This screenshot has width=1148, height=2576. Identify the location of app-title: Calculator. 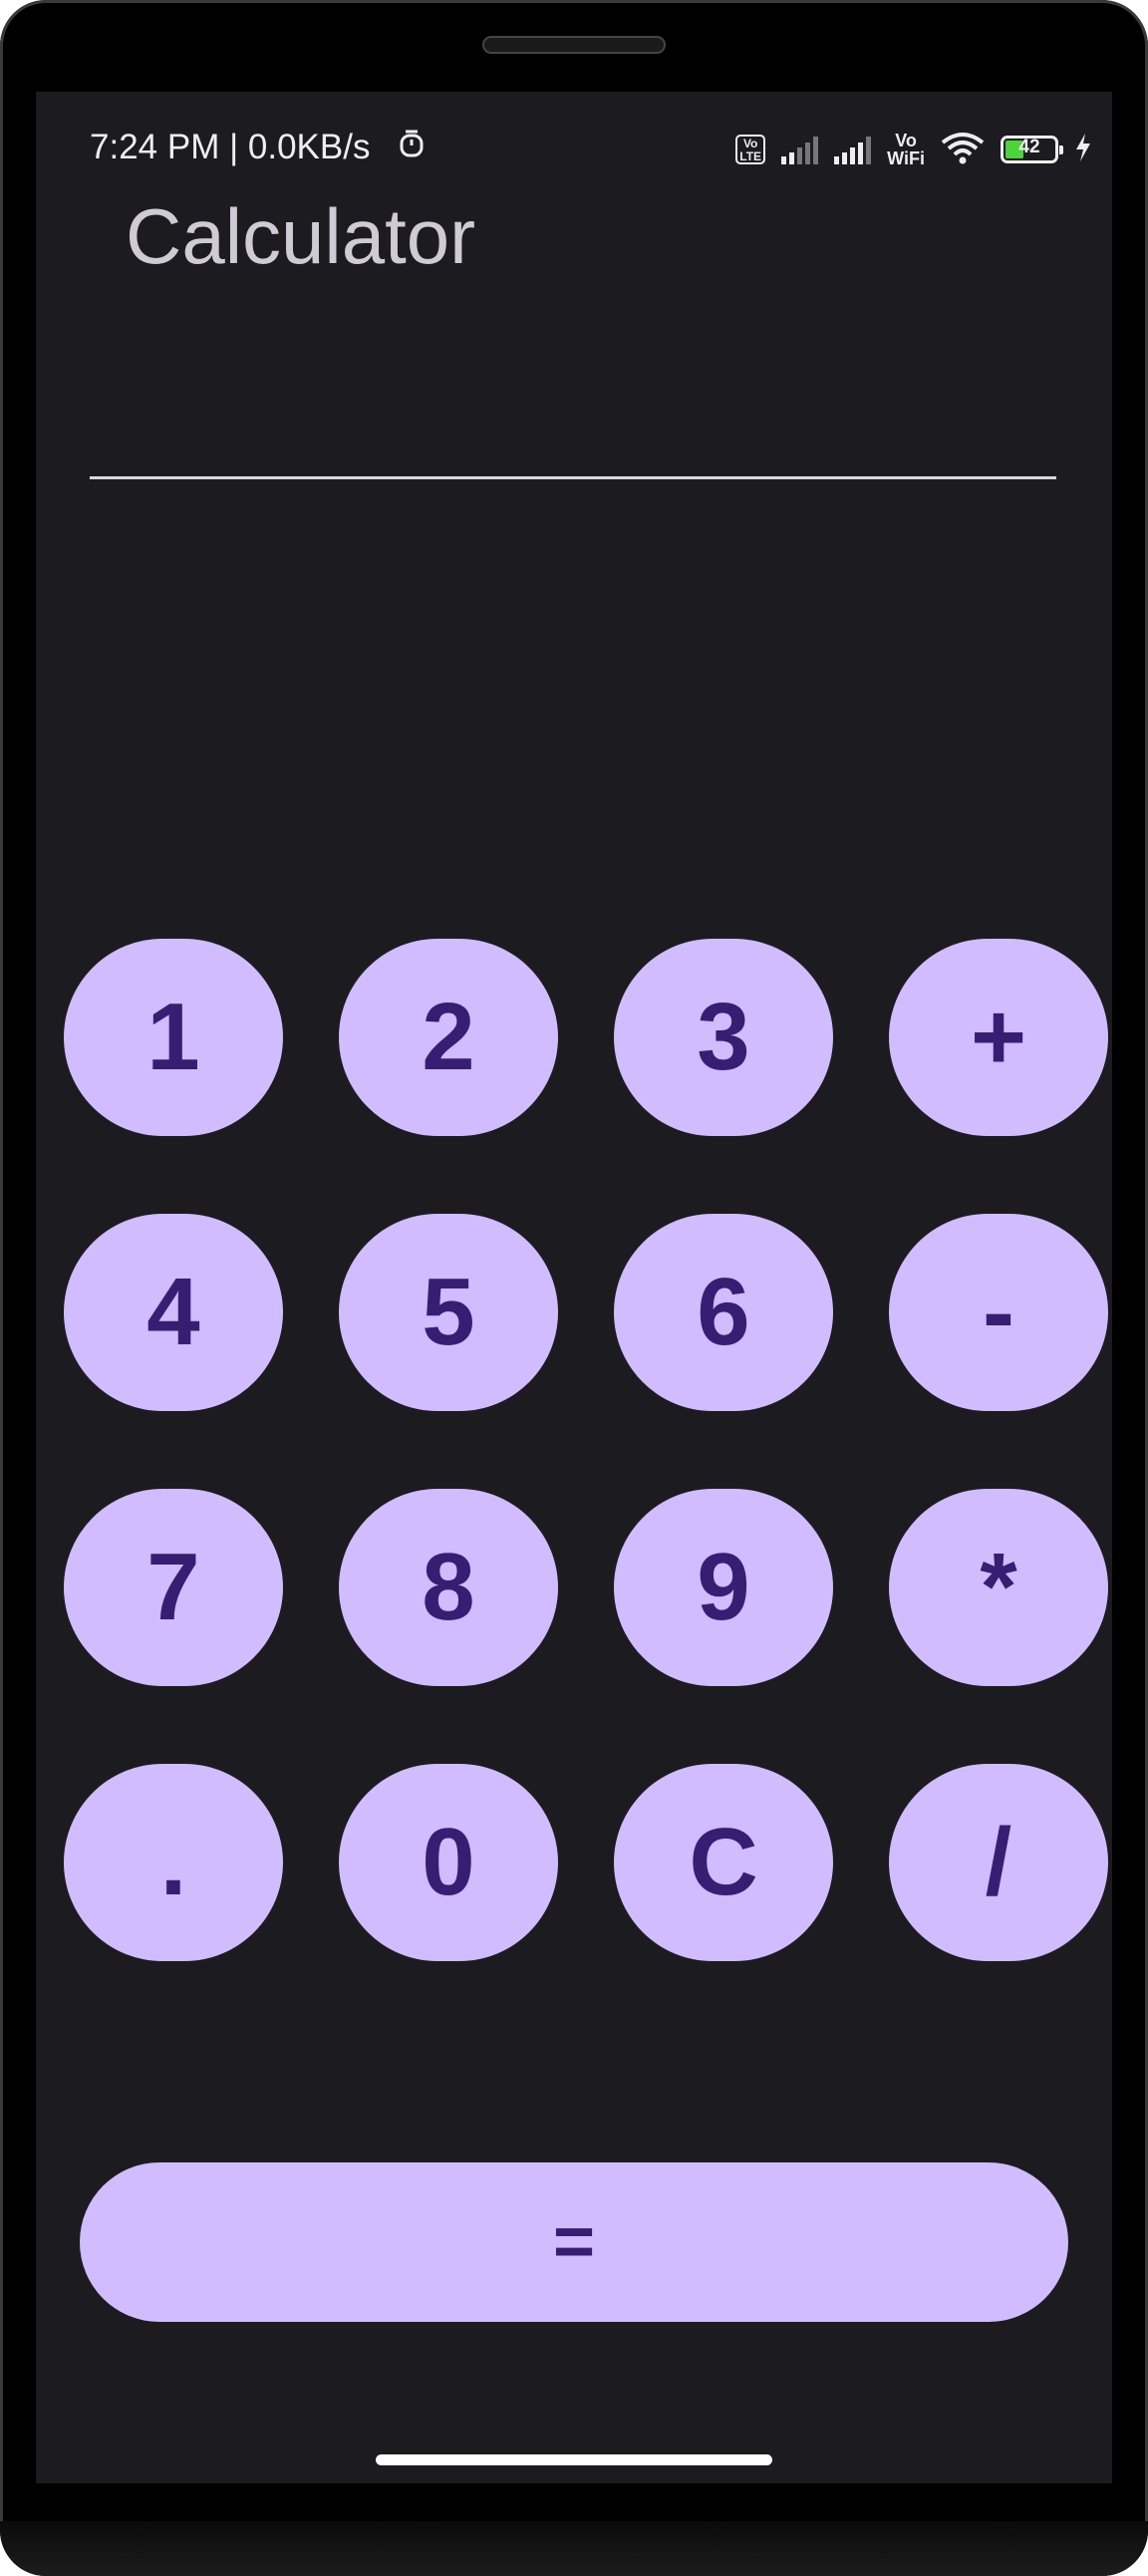
(301, 236).